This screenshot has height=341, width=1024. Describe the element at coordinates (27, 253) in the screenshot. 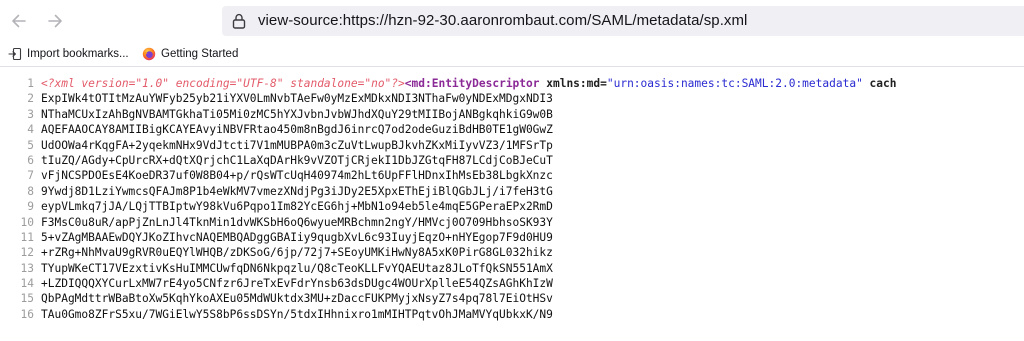

I see `line-number: 12` at that location.